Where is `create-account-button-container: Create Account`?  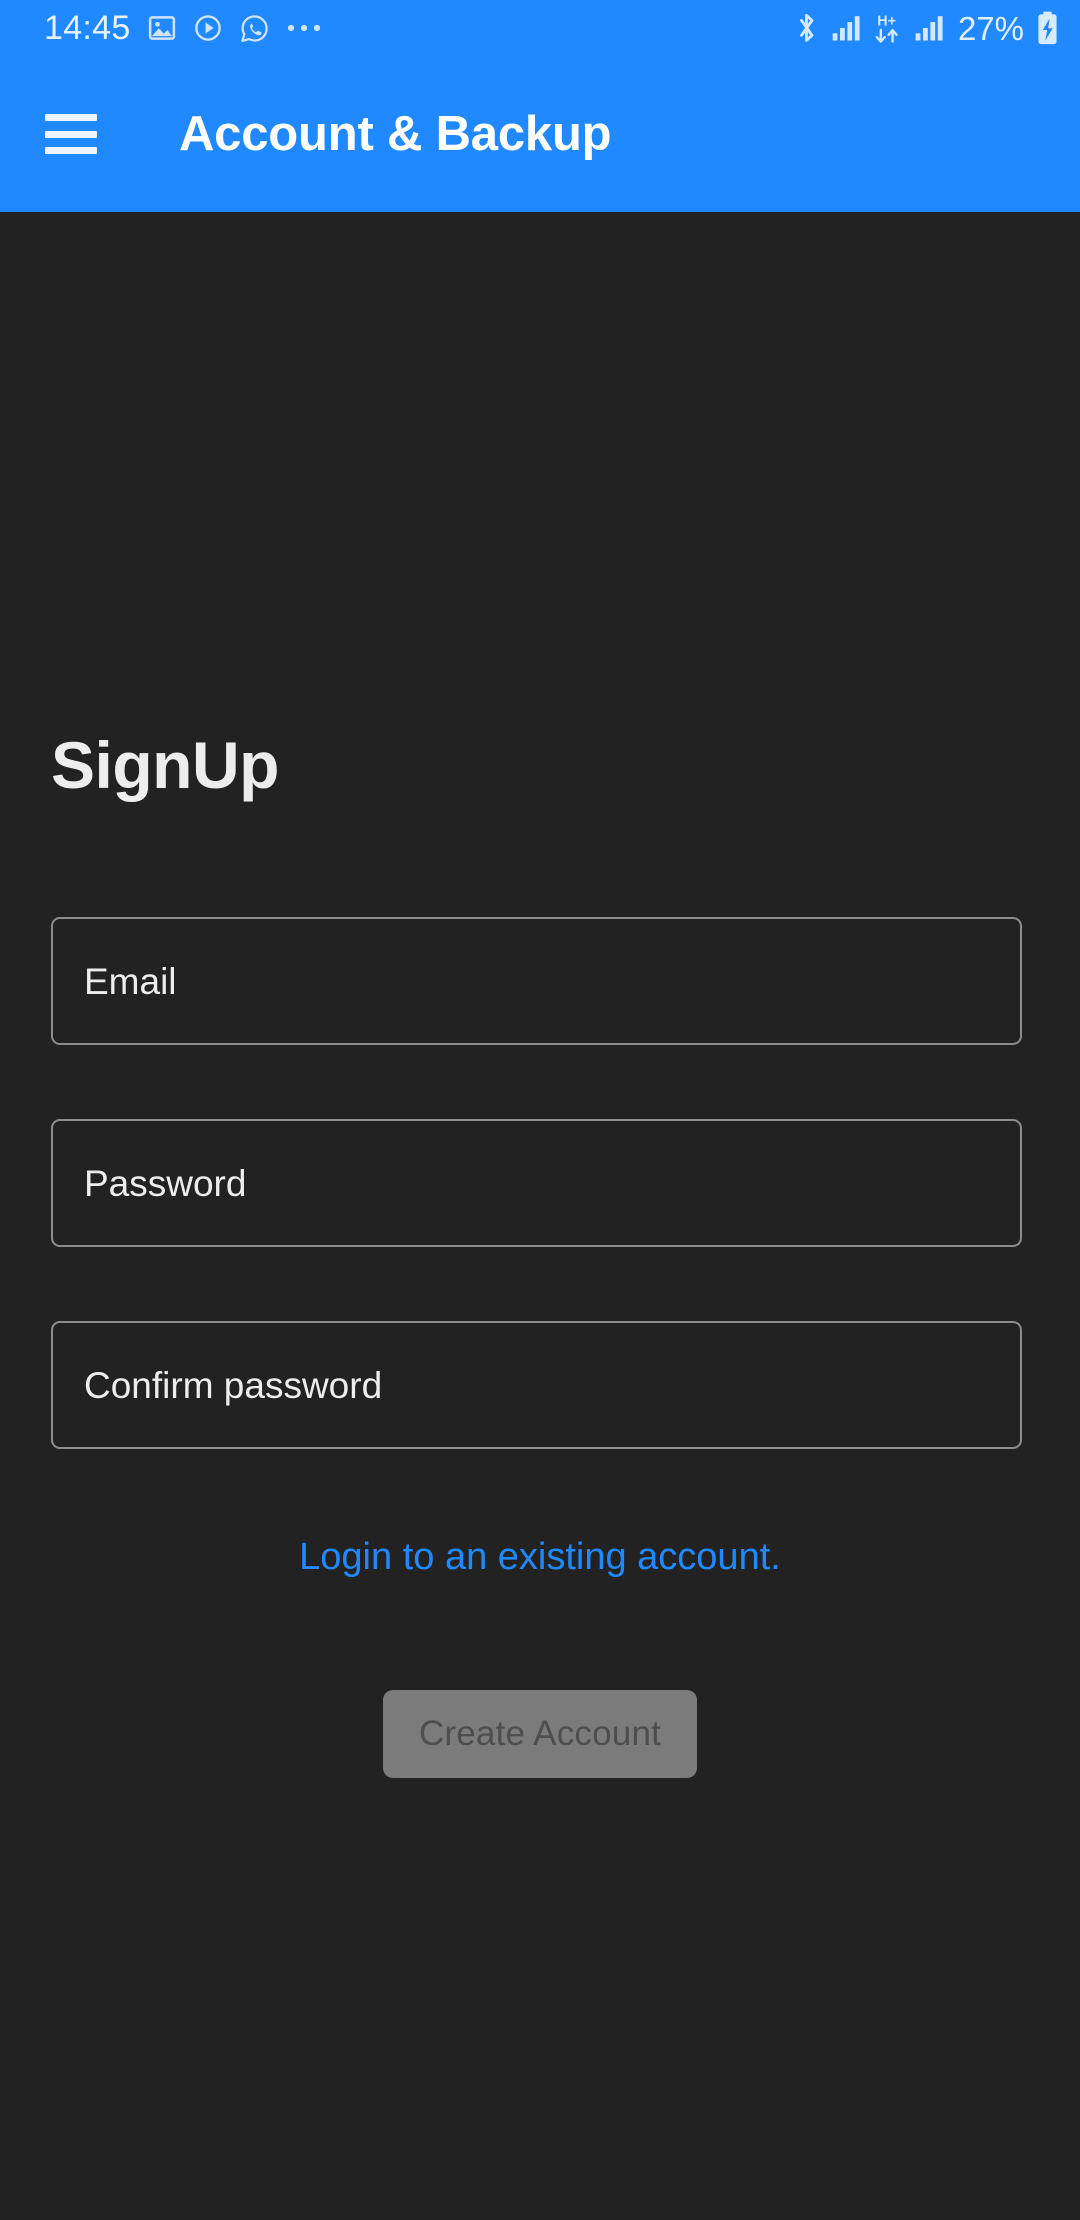 create-account-button-container: Create Account is located at coordinates (540, 1734).